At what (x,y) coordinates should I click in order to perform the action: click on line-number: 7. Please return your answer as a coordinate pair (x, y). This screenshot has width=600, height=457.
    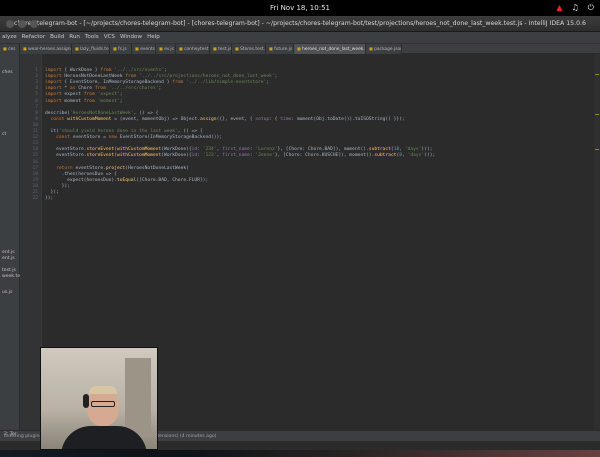
    Looking at the image, I should click on (36, 107).